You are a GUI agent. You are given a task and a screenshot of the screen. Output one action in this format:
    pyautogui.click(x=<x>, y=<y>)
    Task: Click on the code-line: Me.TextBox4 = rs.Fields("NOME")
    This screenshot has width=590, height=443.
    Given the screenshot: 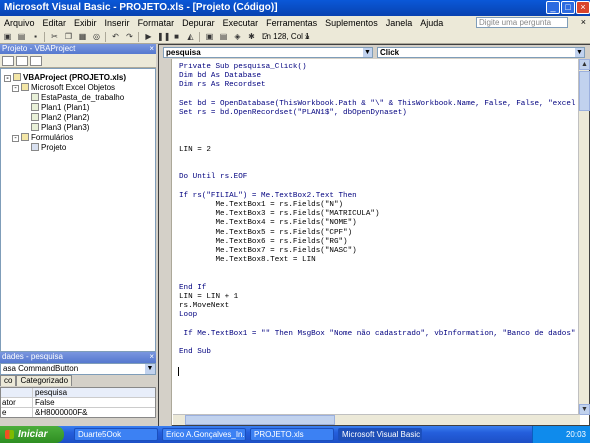 What is the action you would take?
    pyautogui.click(x=379, y=223)
    